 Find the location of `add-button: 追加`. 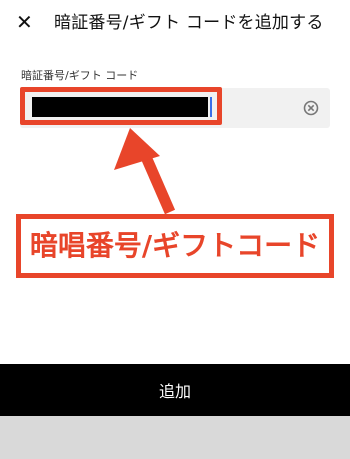

add-button: 追加 is located at coordinates (175, 390).